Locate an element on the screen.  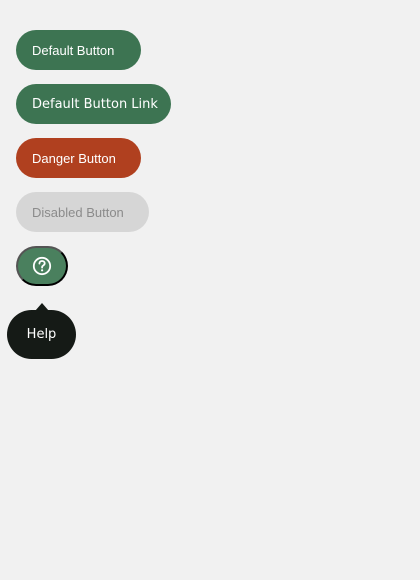
default-button: Default Button is located at coordinates (78, 50).